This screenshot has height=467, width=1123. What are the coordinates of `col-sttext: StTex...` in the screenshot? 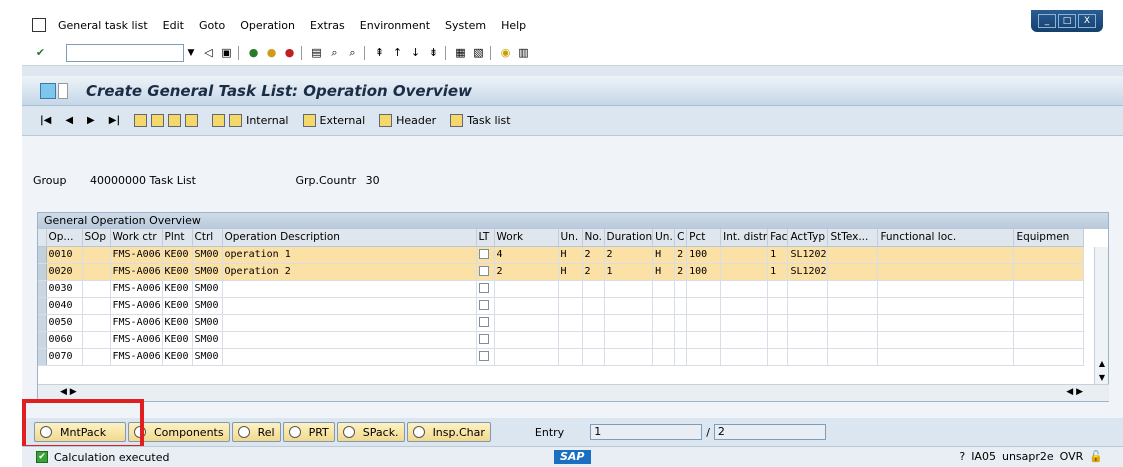 It's located at (853, 238).